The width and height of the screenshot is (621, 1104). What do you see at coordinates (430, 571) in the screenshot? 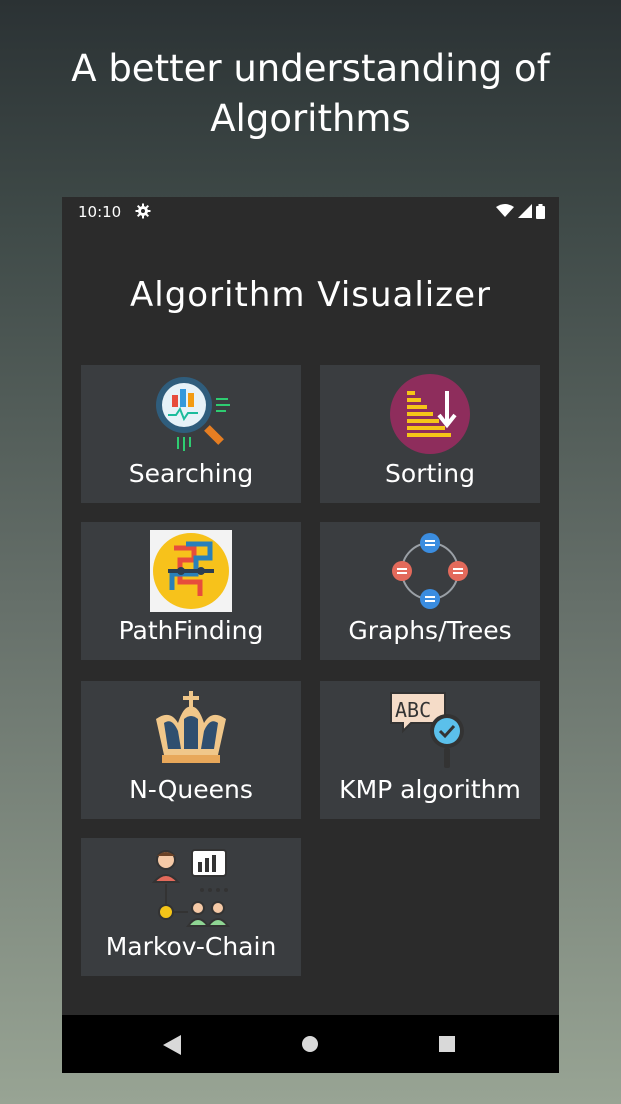
I see `graph-nodes-icon` at bounding box center [430, 571].